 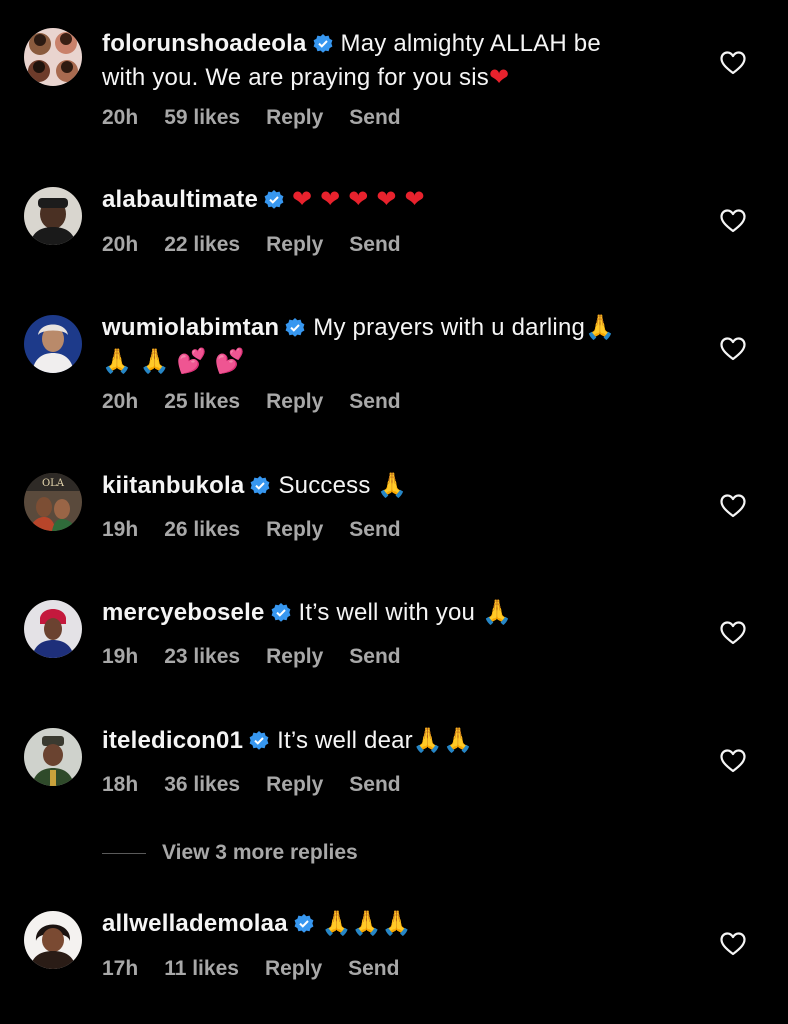 What do you see at coordinates (387, 612) in the screenshot?
I see `comment-text: It’s well with you` at bounding box center [387, 612].